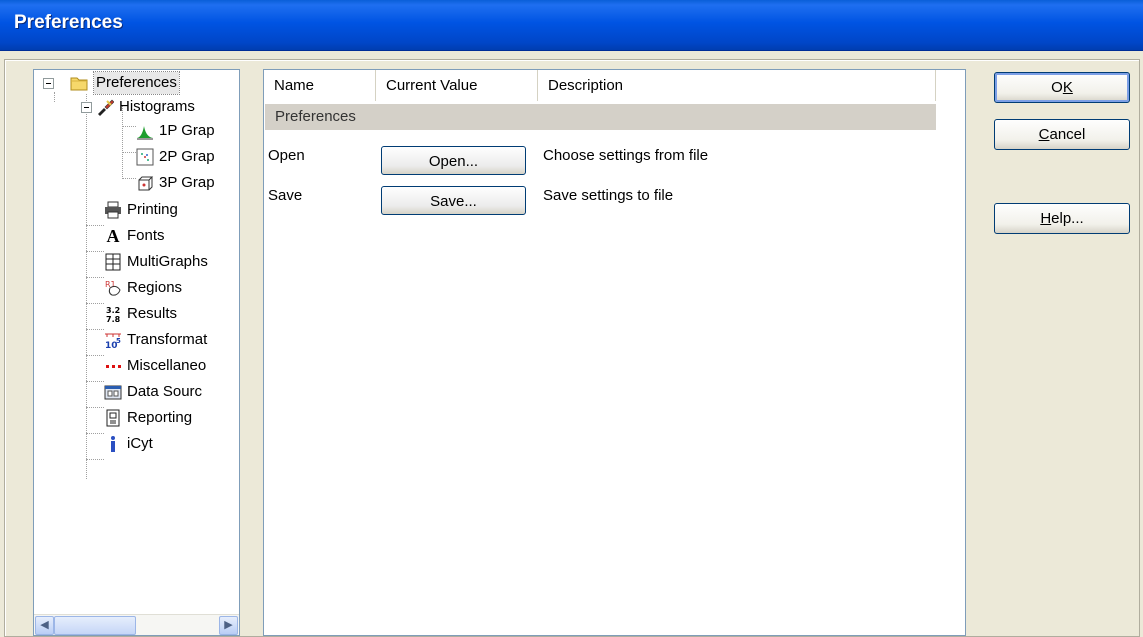  I want to click on tree-item-regions: R1 Regions, so click(136, 288).